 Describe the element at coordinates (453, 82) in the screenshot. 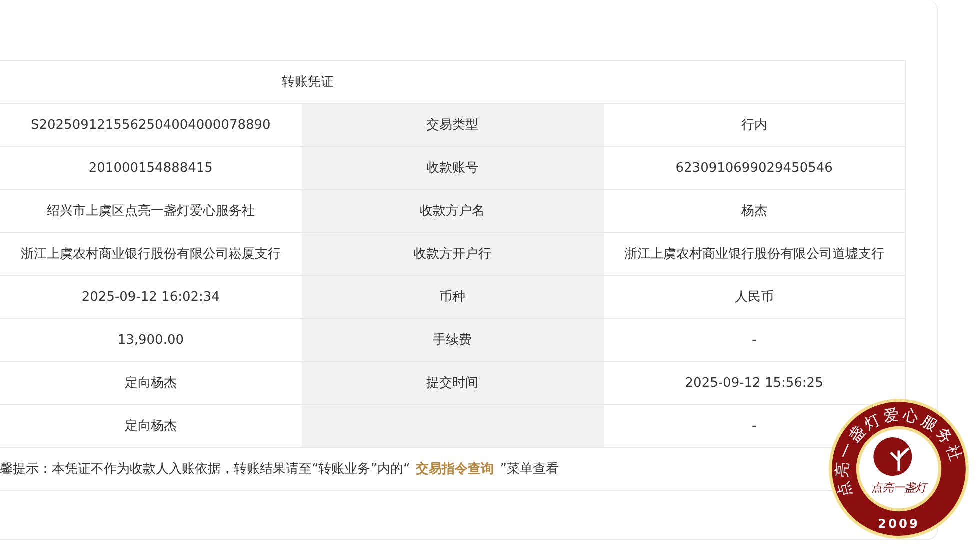

I see `voucher-title: 转账凭证` at that location.